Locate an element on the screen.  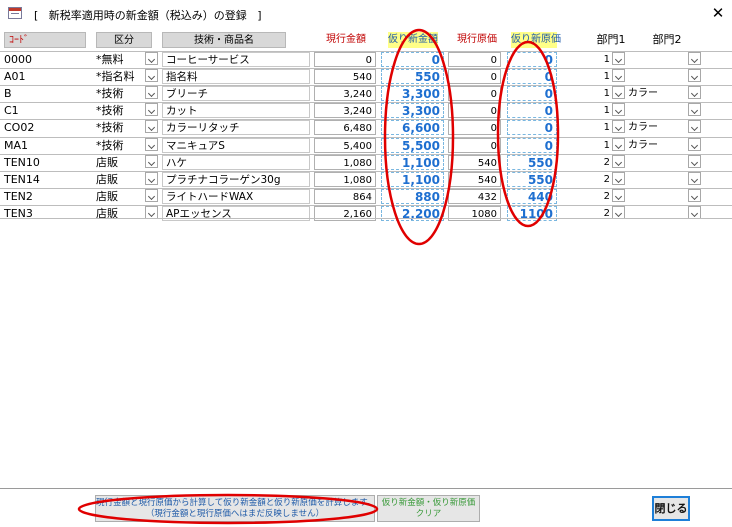
new-price-field: 0 is located at coordinates (412, 59).